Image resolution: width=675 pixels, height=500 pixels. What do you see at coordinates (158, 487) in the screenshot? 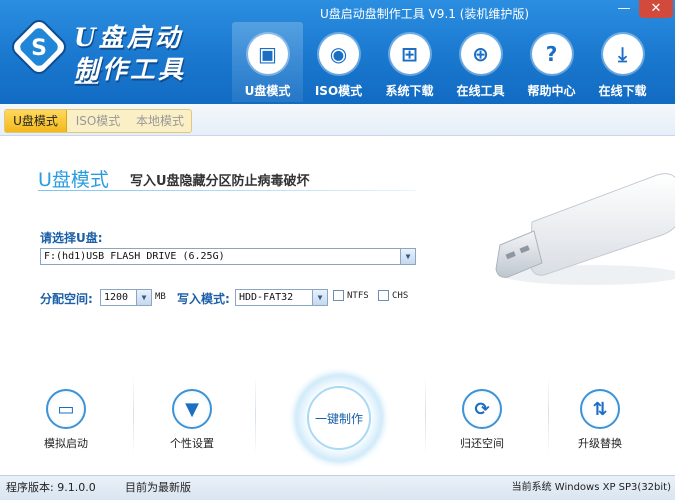
I see `update-status: 目前为最新版` at bounding box center [158, 487].